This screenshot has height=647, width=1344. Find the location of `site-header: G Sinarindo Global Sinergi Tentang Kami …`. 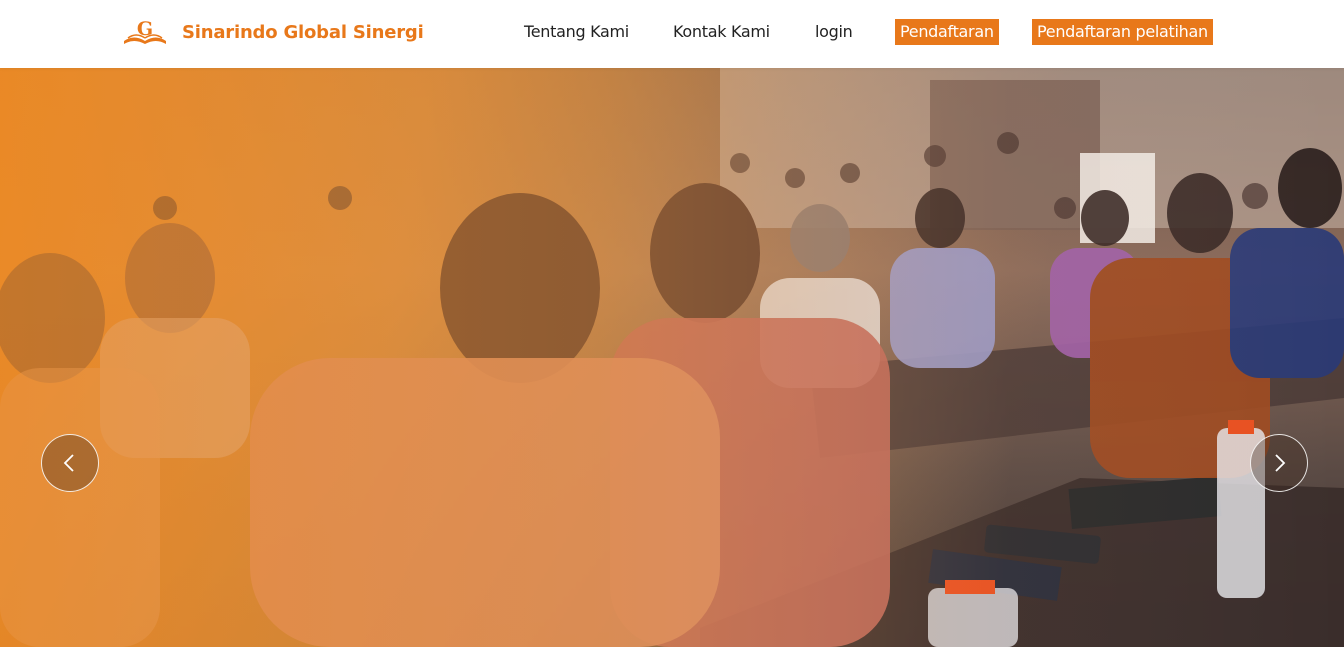

site-header: G Sinarindo Global Sinergi Tentang Kami … is located at coordinates (672, 34).